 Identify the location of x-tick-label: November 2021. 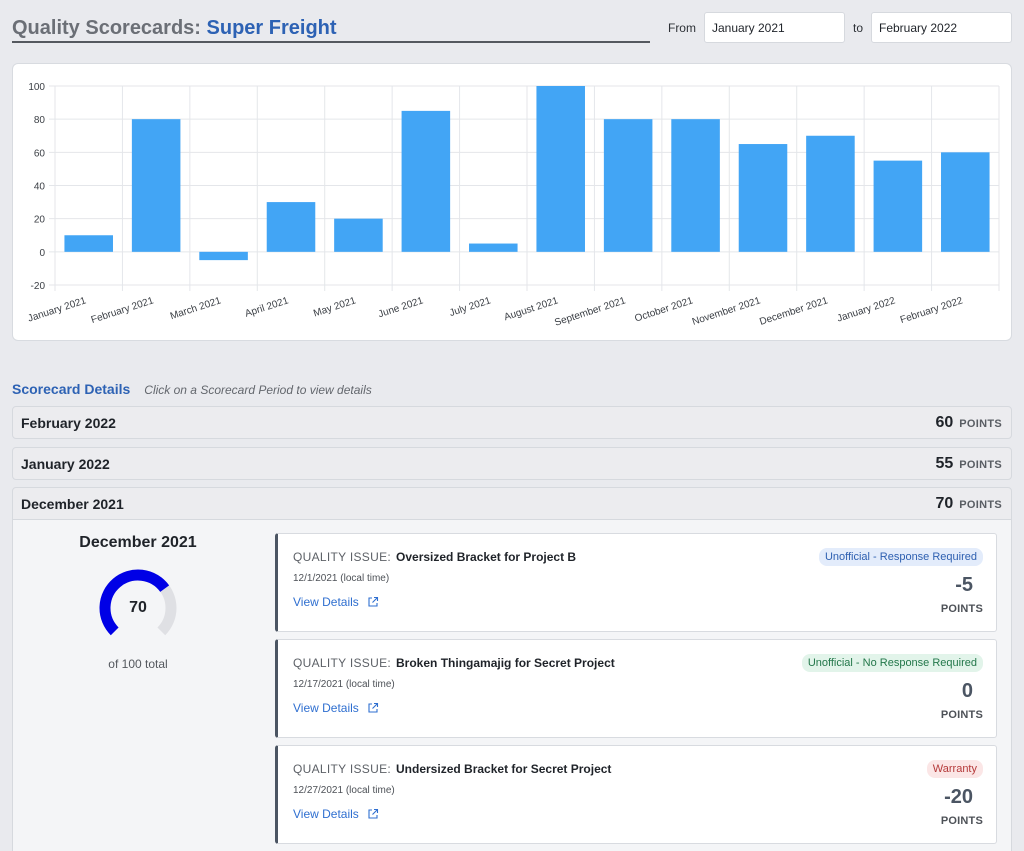
(726, 311).